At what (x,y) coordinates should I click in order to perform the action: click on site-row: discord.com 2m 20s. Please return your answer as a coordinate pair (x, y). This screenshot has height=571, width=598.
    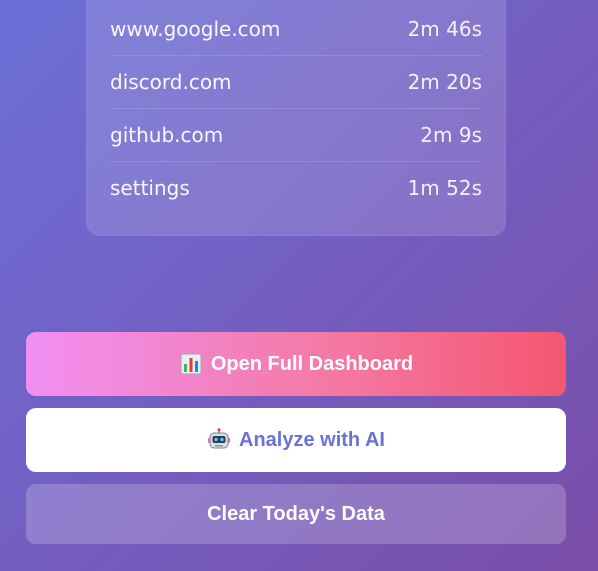
    Looking at the image, I should click on (296, 82).